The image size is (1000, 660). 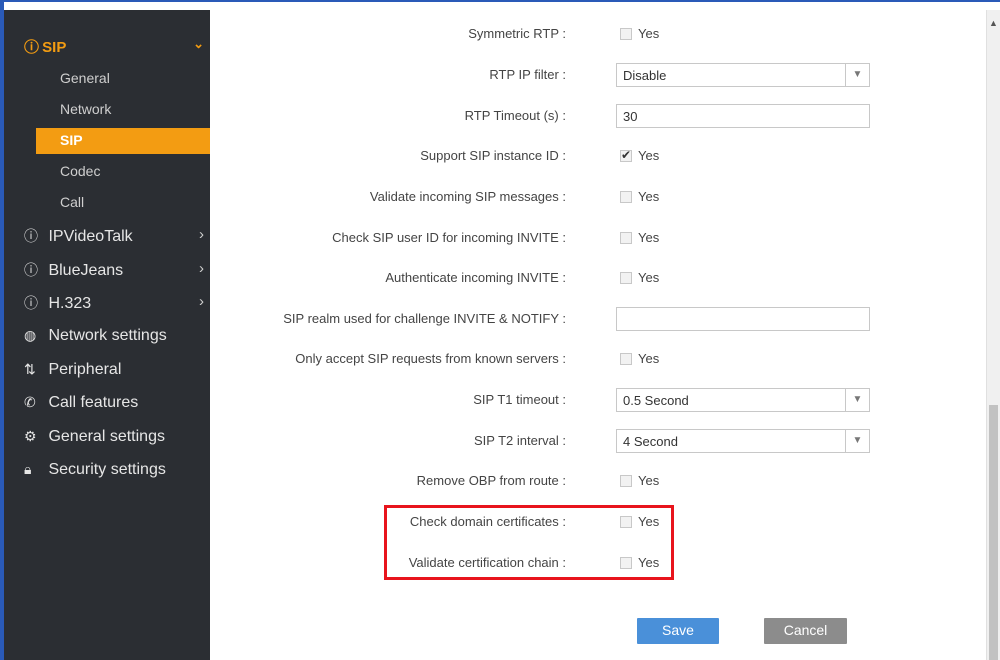 I want to click on row-sip-t2-interval: SIP T2 interval : 4 Second ▼, so click(x=598, y=441).